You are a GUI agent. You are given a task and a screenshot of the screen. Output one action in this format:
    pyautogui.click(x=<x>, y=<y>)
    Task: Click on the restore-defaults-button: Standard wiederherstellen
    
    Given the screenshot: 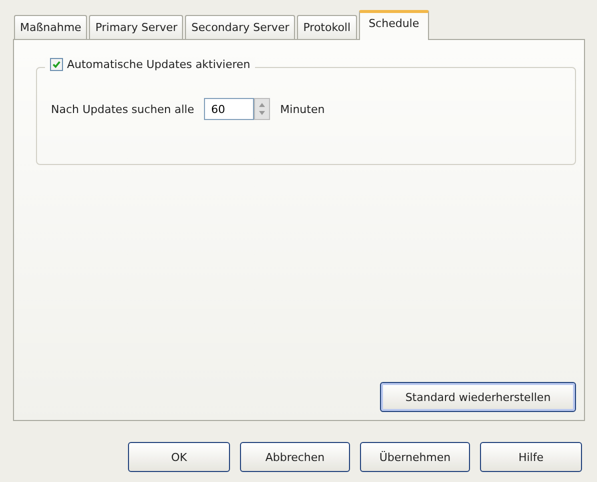 What is the action you would take?
    pyautogui.click(x=478, y=397)
    